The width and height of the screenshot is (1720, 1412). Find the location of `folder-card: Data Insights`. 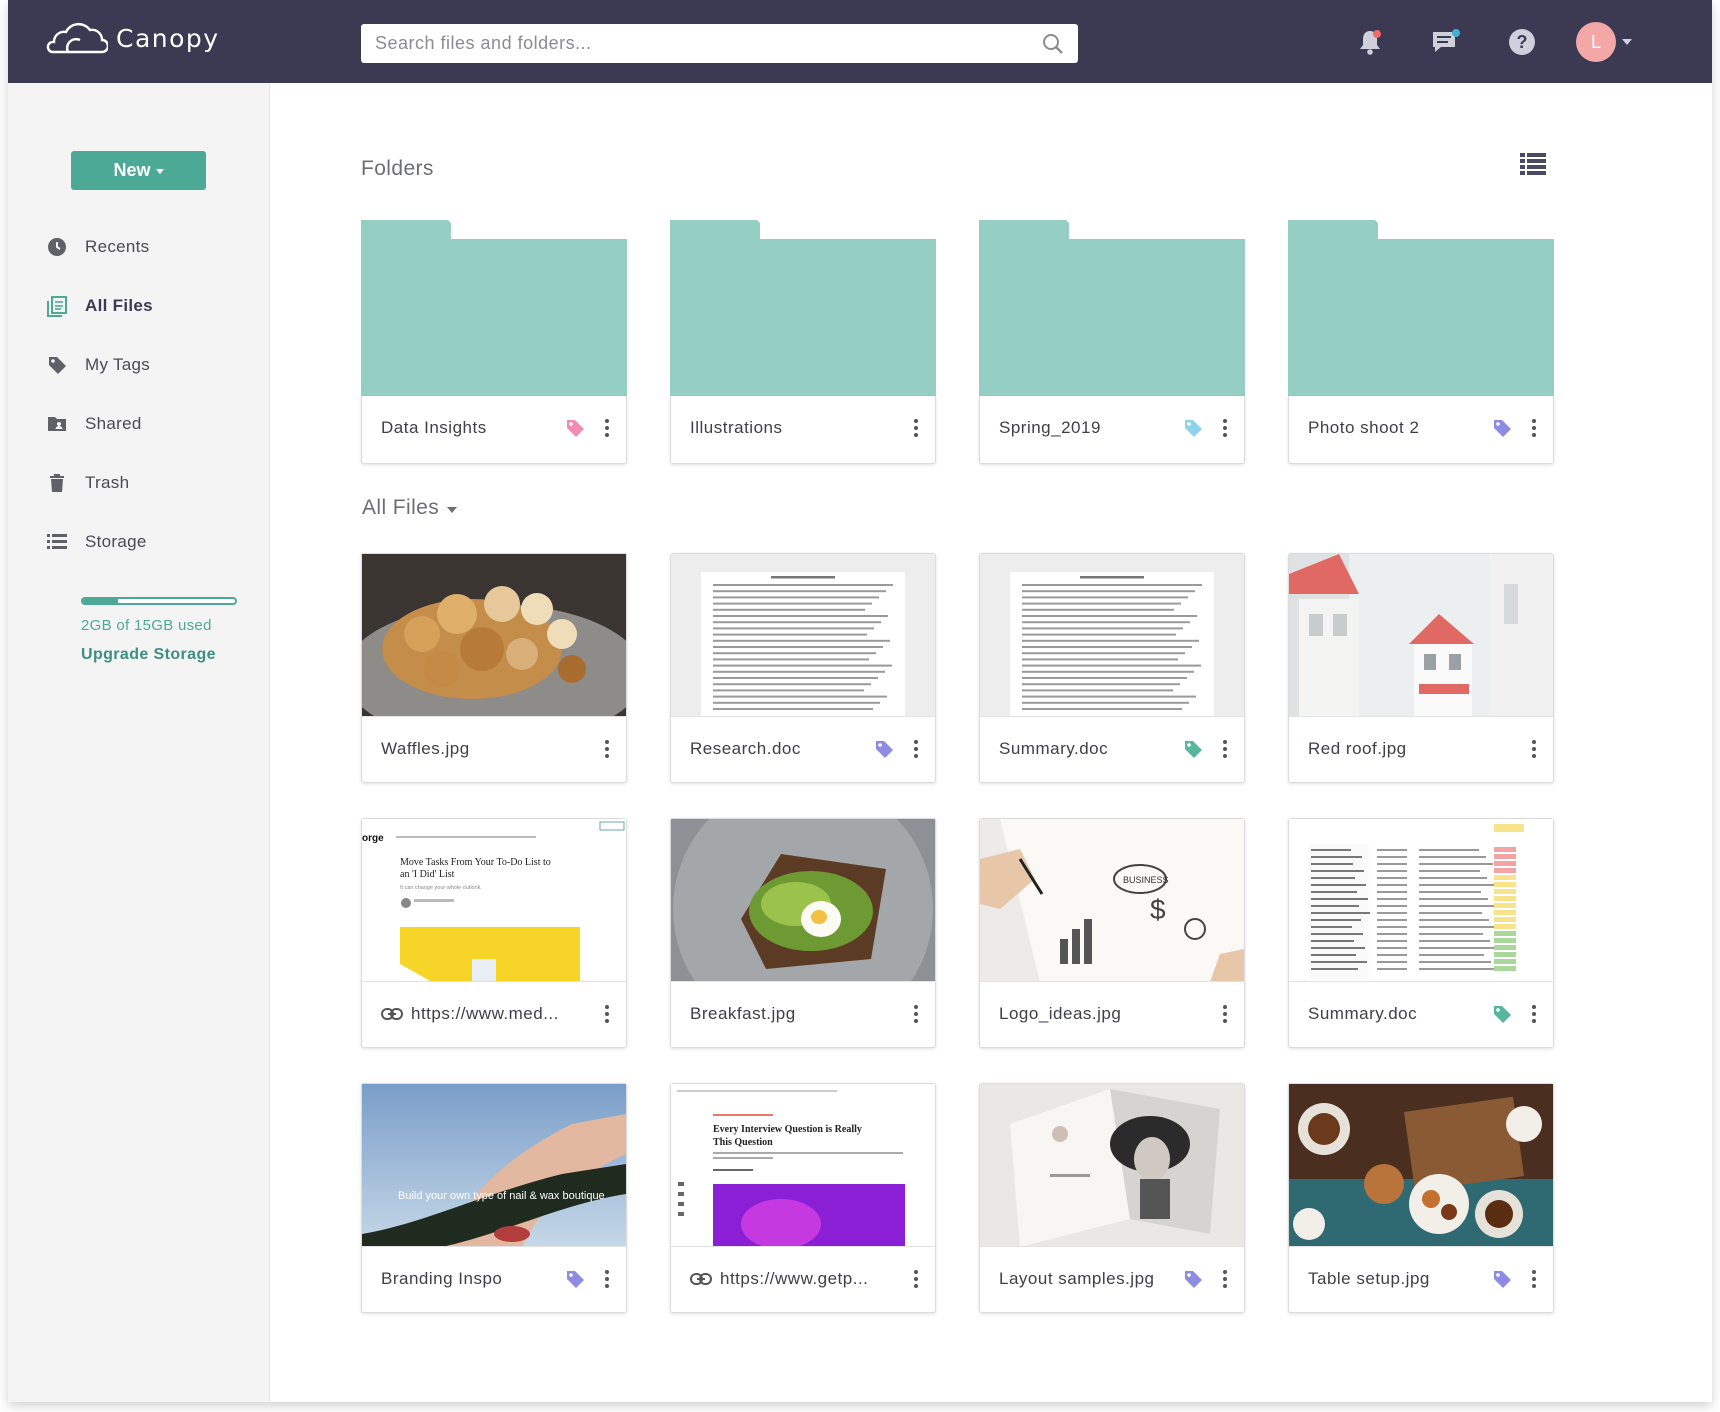

folder-card: Data Insights is located at coordinates (494, 342).